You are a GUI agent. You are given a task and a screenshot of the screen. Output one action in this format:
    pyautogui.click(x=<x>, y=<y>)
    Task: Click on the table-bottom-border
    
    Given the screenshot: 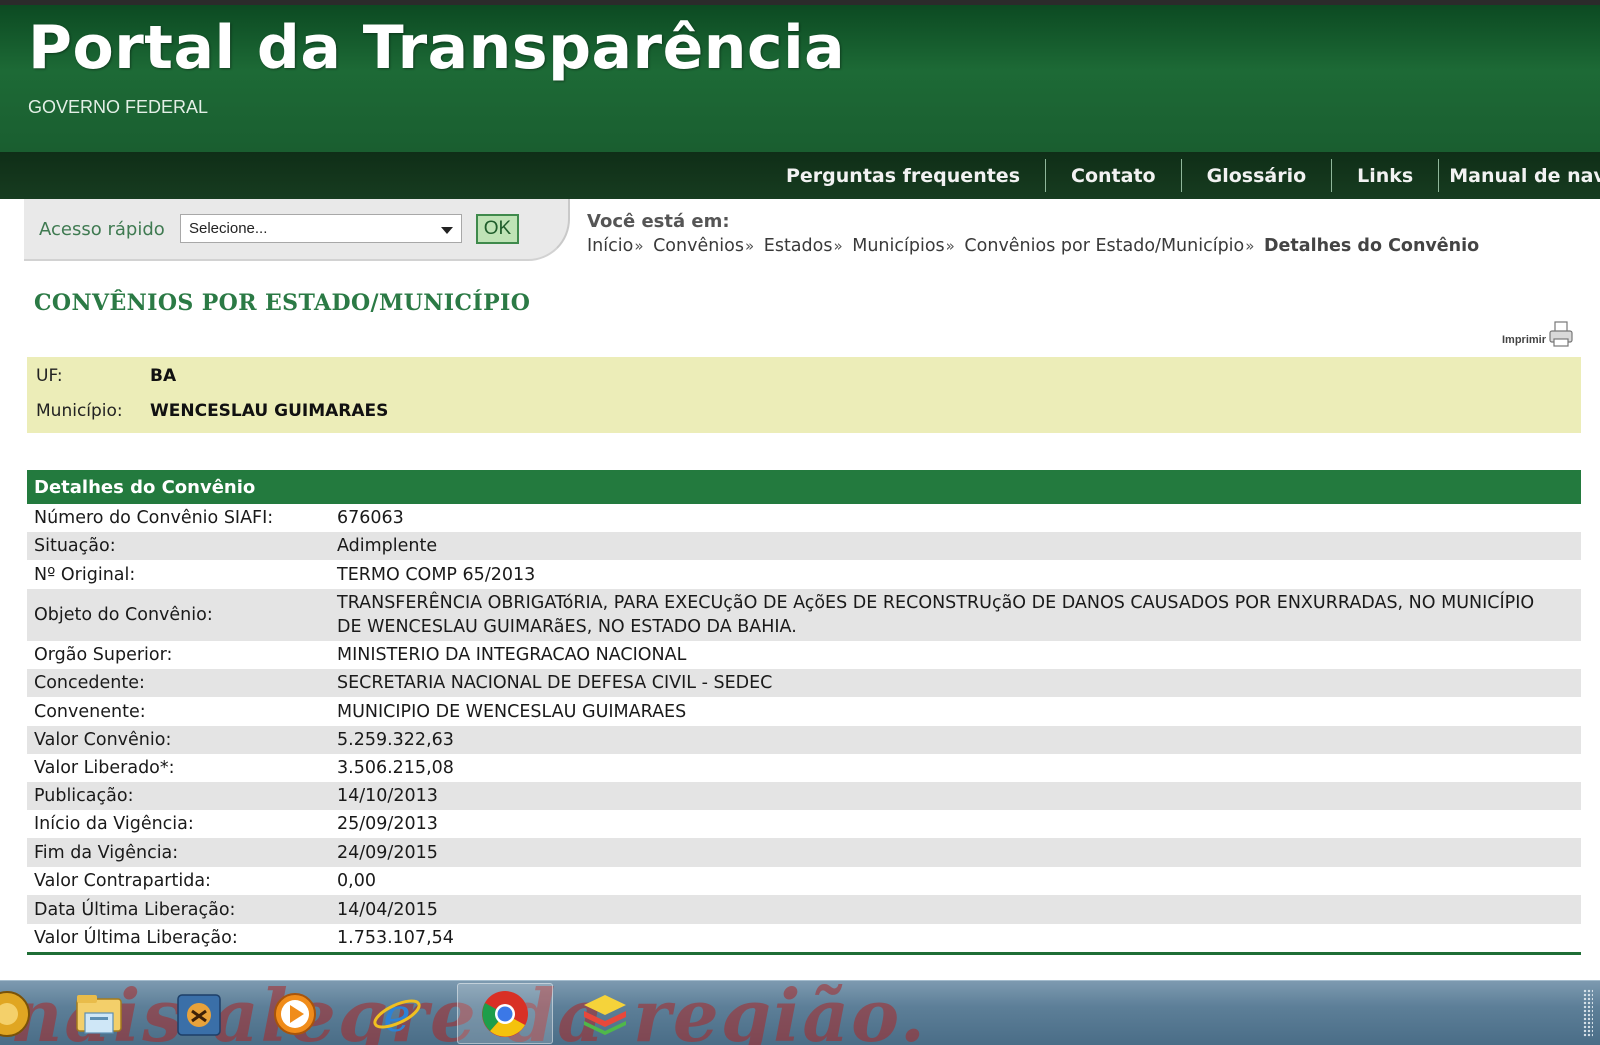 What is the action you would take?
    pyautogui.click(x=804, y=953)
    